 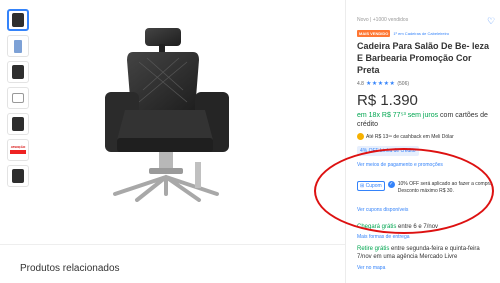 I want to click on red-annotation-circle, so click(x=404, y=191).